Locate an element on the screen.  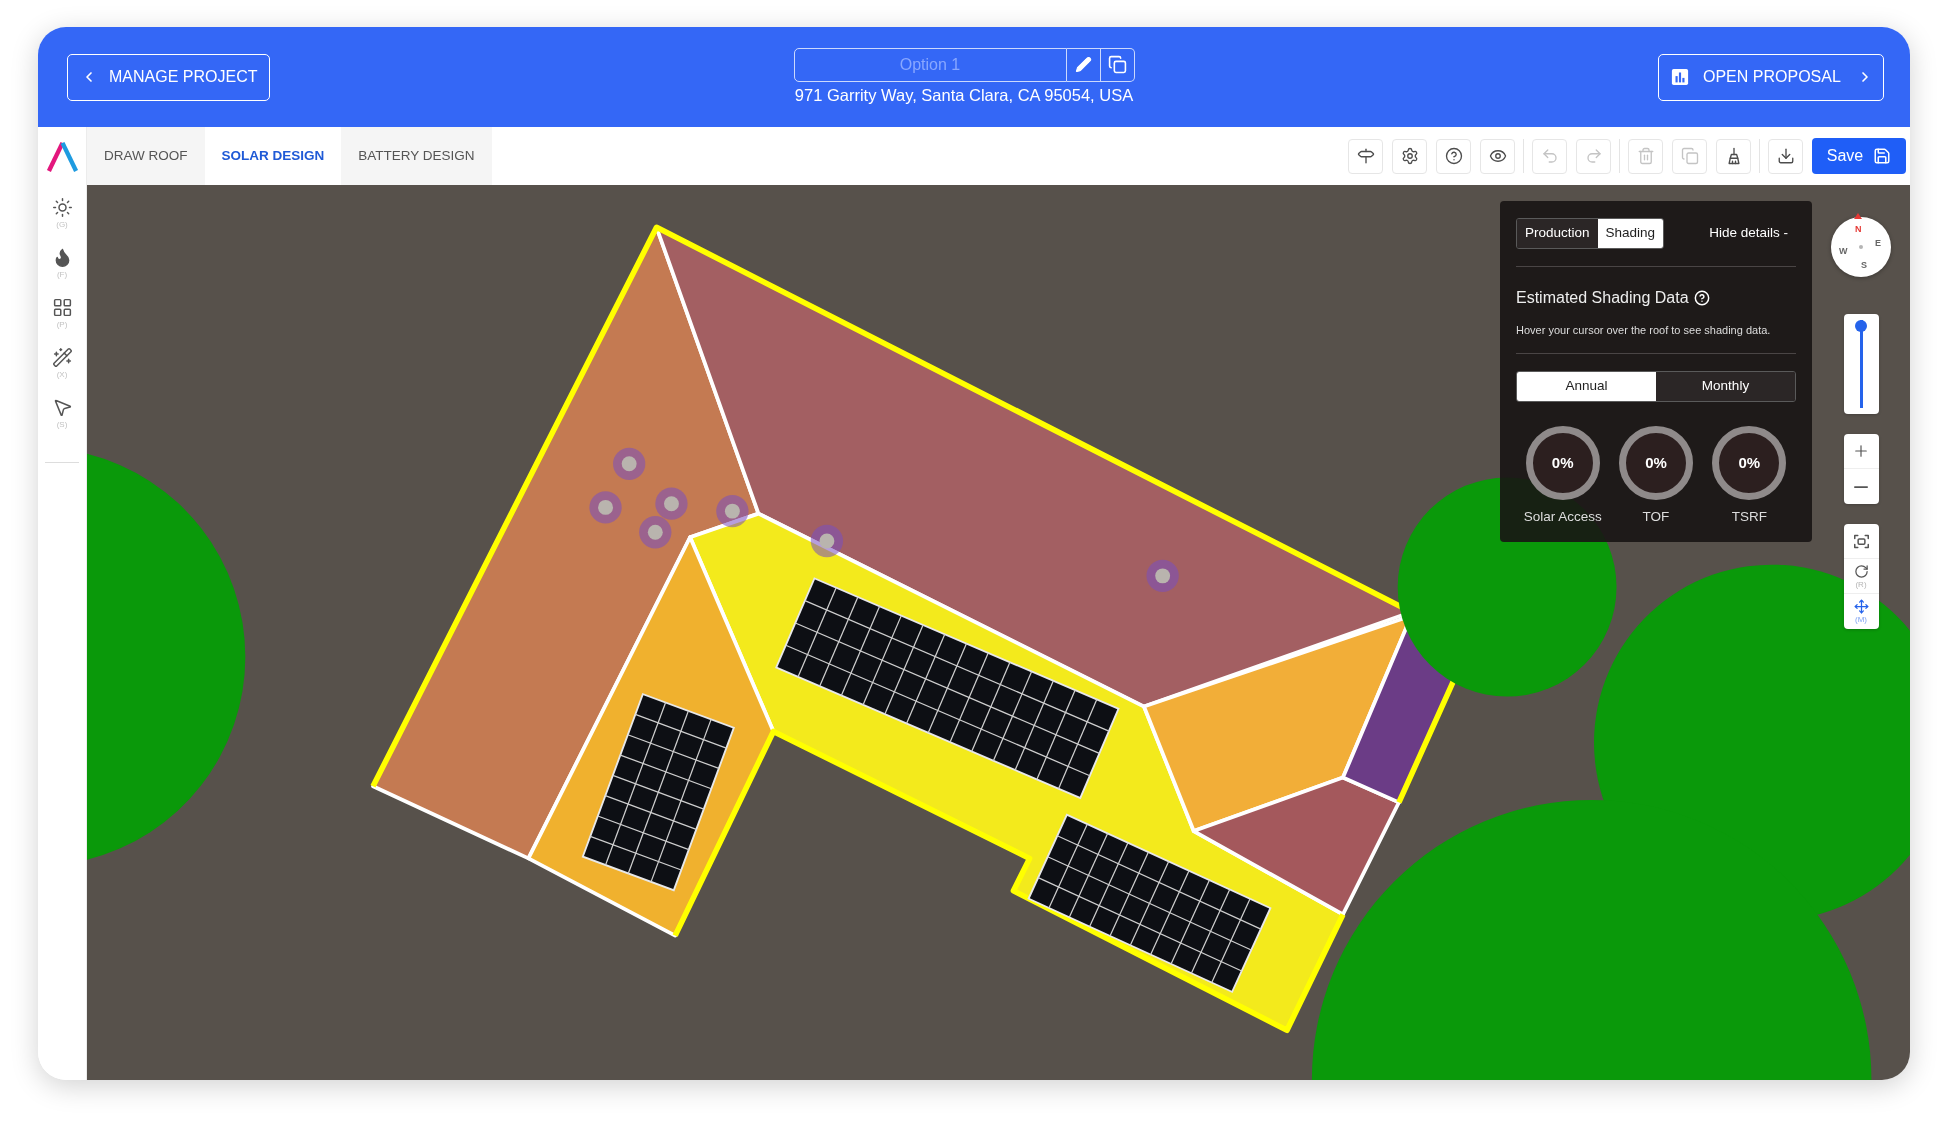
plus-icon is located at coordinates (1861, 451).